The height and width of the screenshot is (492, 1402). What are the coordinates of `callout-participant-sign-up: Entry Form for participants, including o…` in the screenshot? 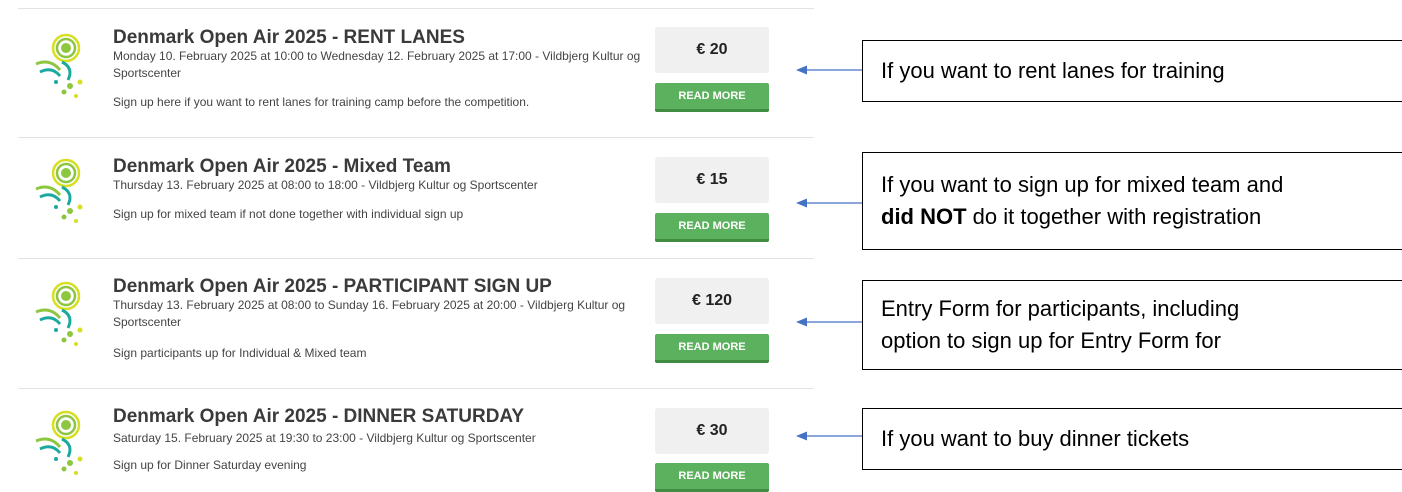 It's located at (1132, 325).